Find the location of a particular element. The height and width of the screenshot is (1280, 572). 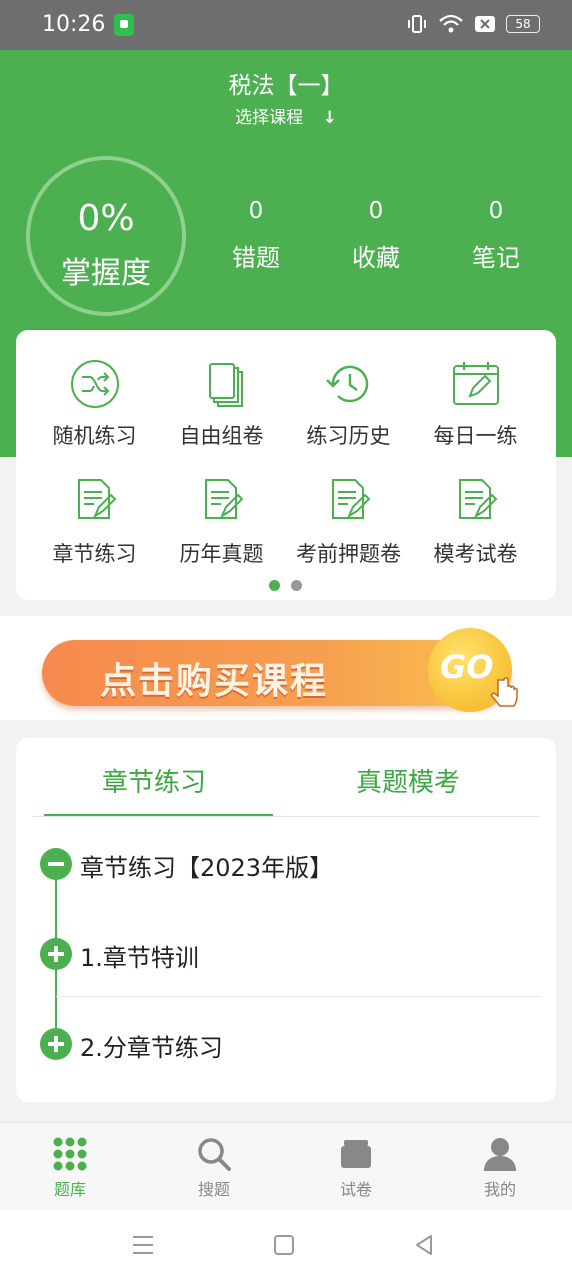

grid-label: 自由组卷 is located at coordinates (221, 436).